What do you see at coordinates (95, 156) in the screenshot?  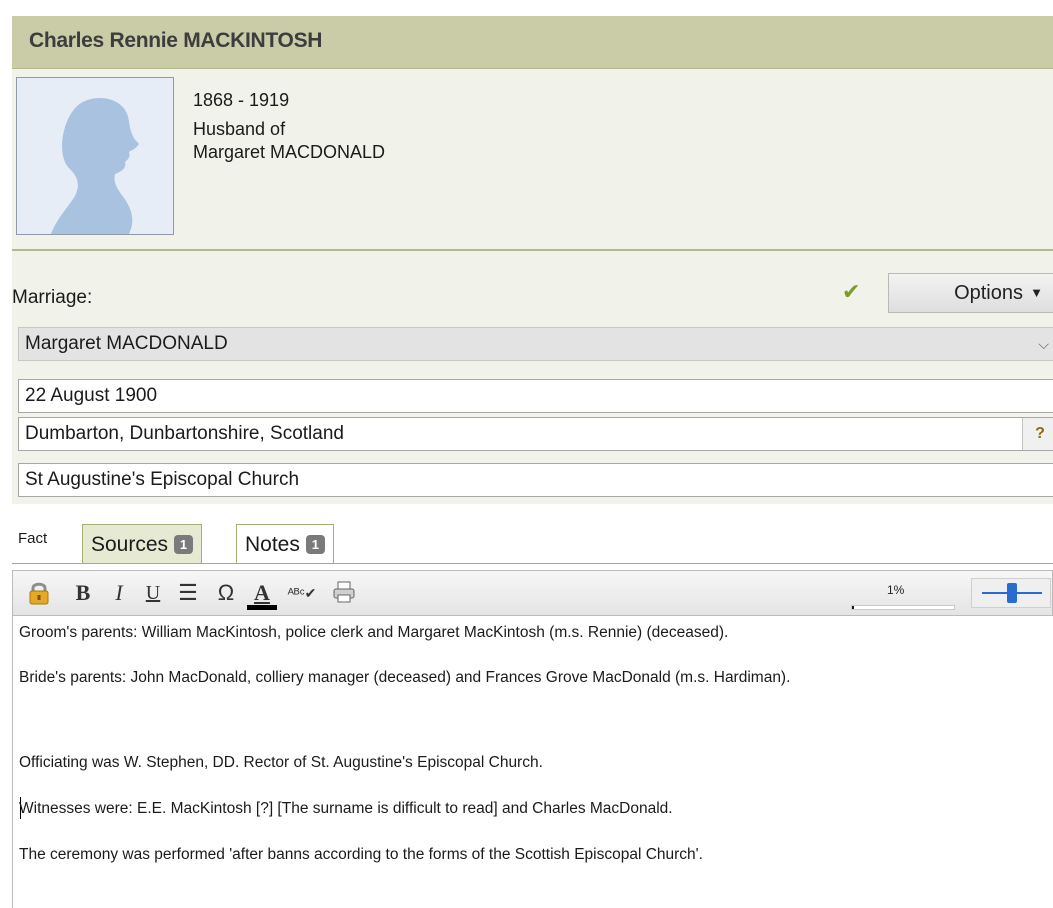 I see `silhouette-icon` at bounding box center [95, 156].